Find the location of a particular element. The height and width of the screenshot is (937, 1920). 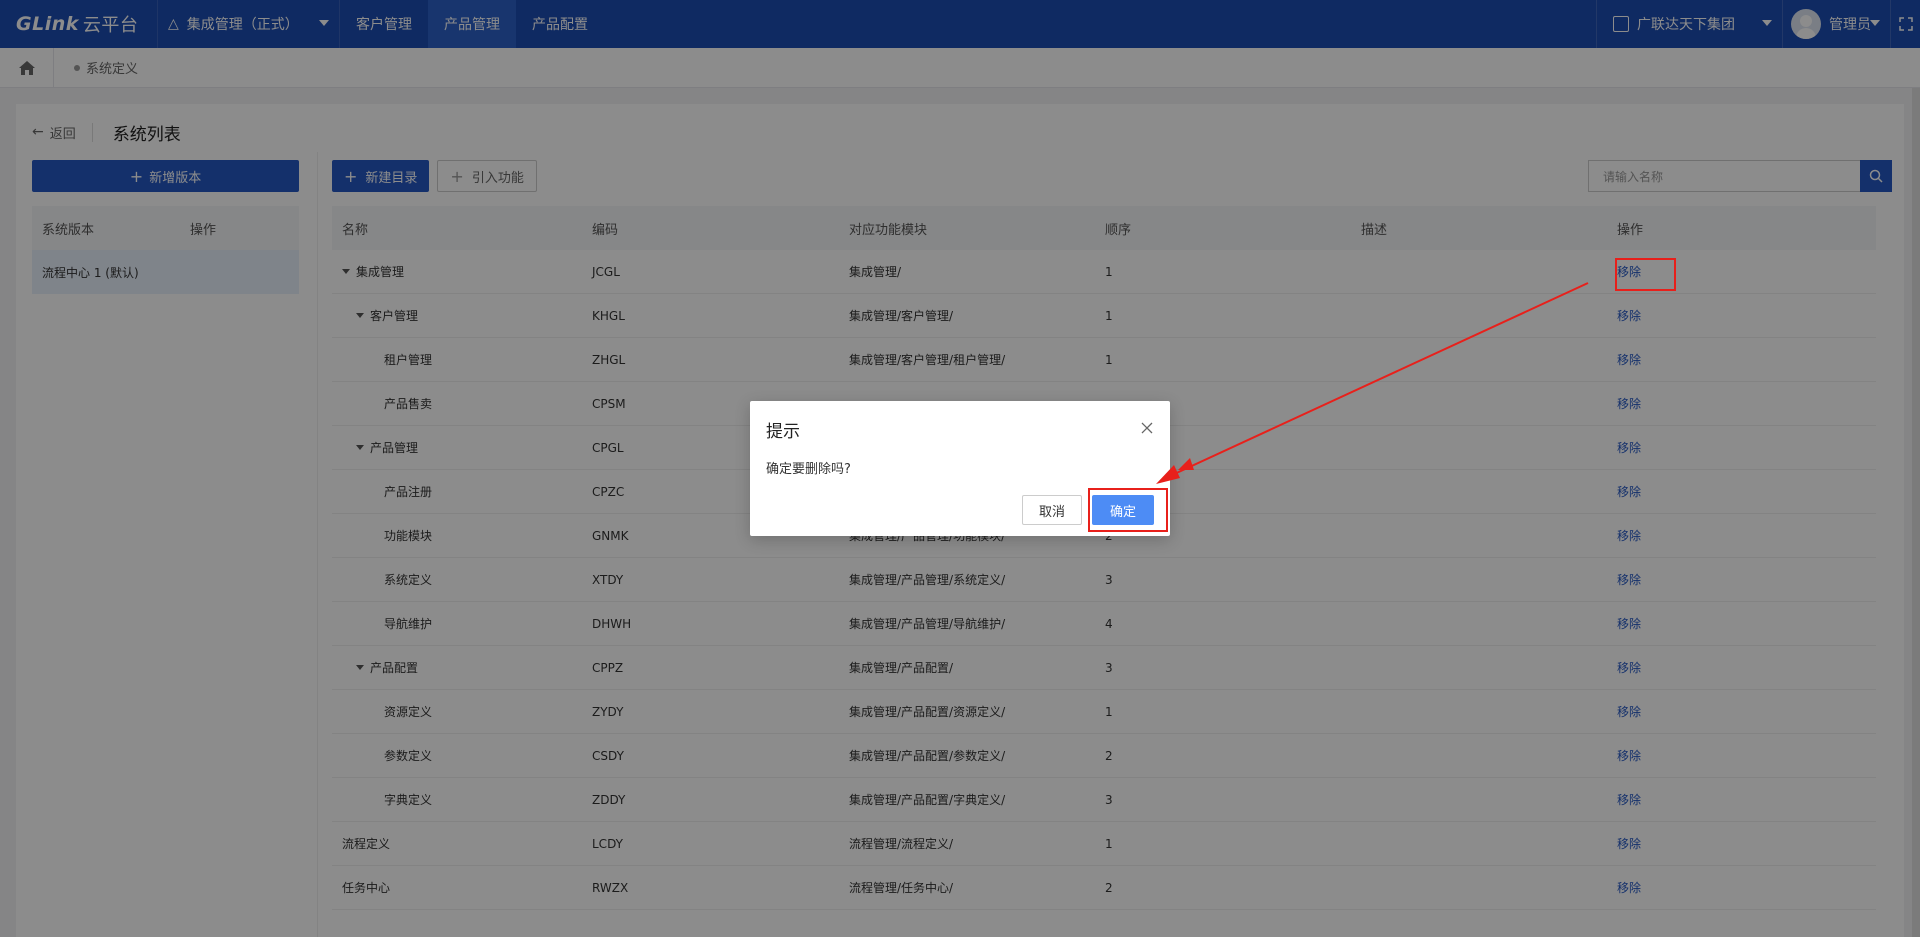

annotation-arrow is located at coordinates (1372, 383).